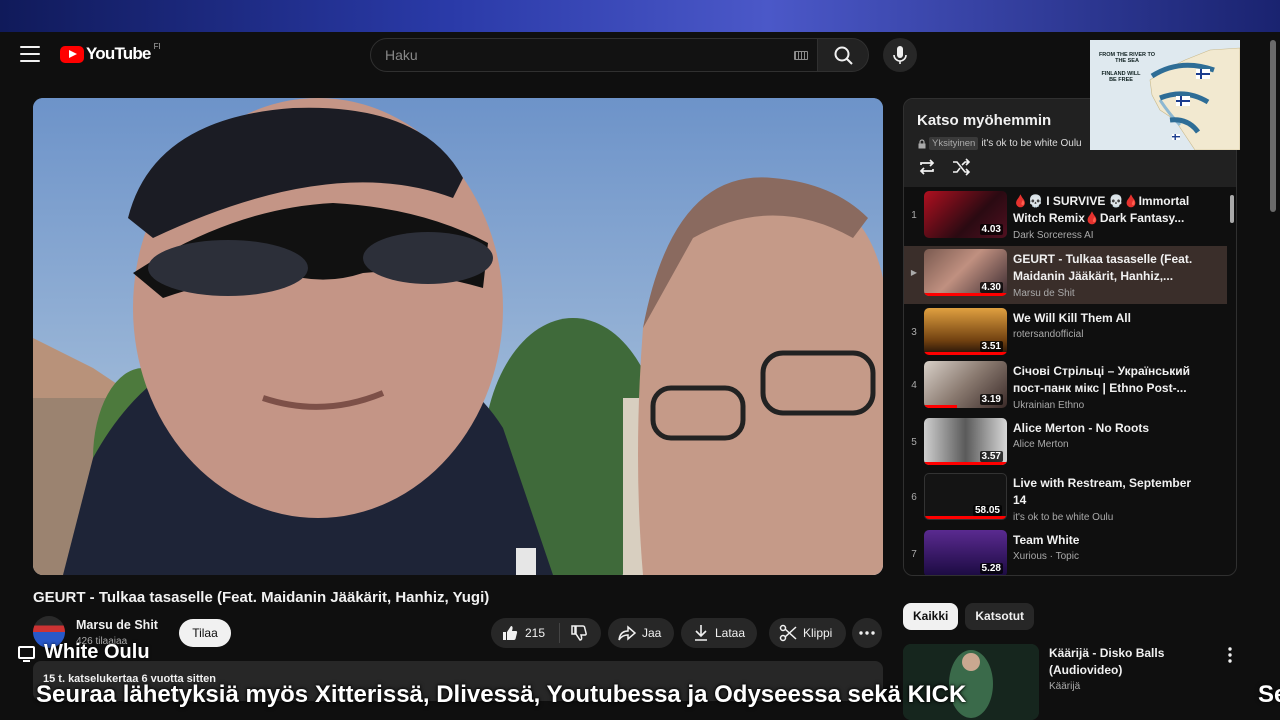 The width and height of the screenshot is (1280, 720). What do you see at coordinates (788, 633) in the screenshot?
I see `scissors-icon` at bounding box center [788, 633].